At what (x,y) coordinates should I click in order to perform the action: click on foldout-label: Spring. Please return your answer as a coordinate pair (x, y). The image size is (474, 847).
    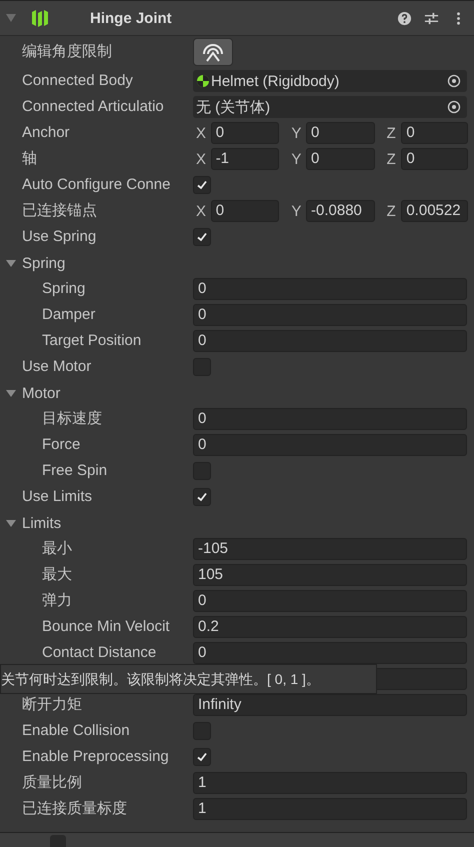
    Looking at the image, I should click on (44, 263).